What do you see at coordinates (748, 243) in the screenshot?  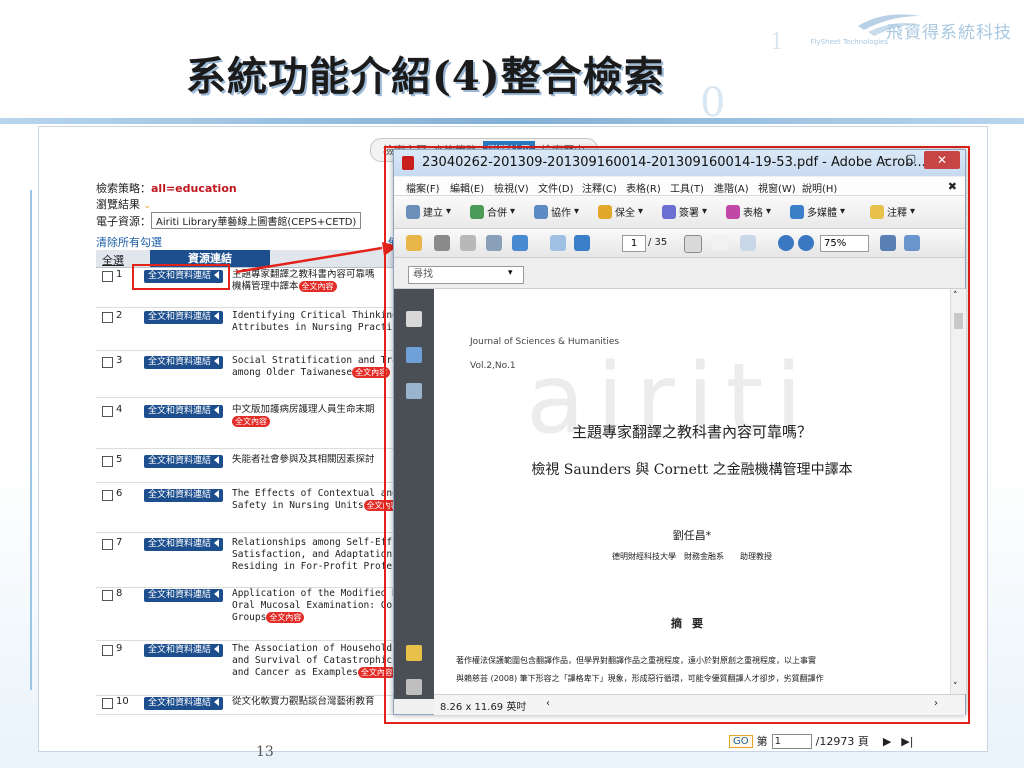 I see `zoom-tool-icon` at bounding box center [748, 243].